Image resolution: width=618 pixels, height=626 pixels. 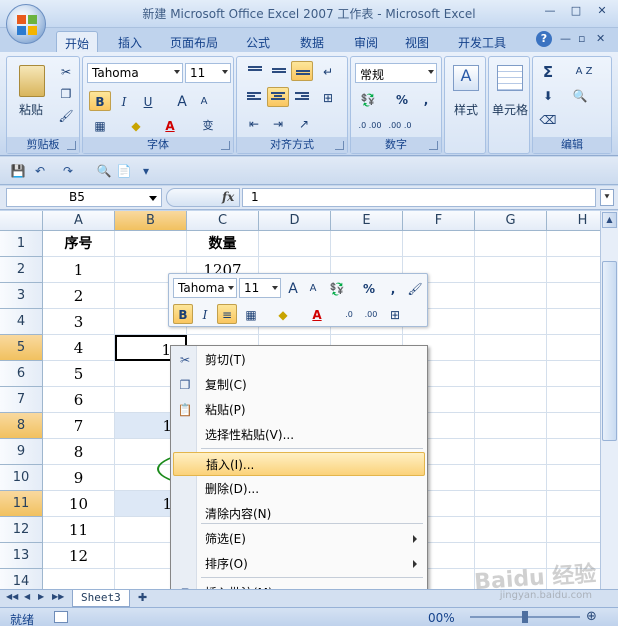 I want to click on shrink-font-button: A, so click(x=204, y=101).